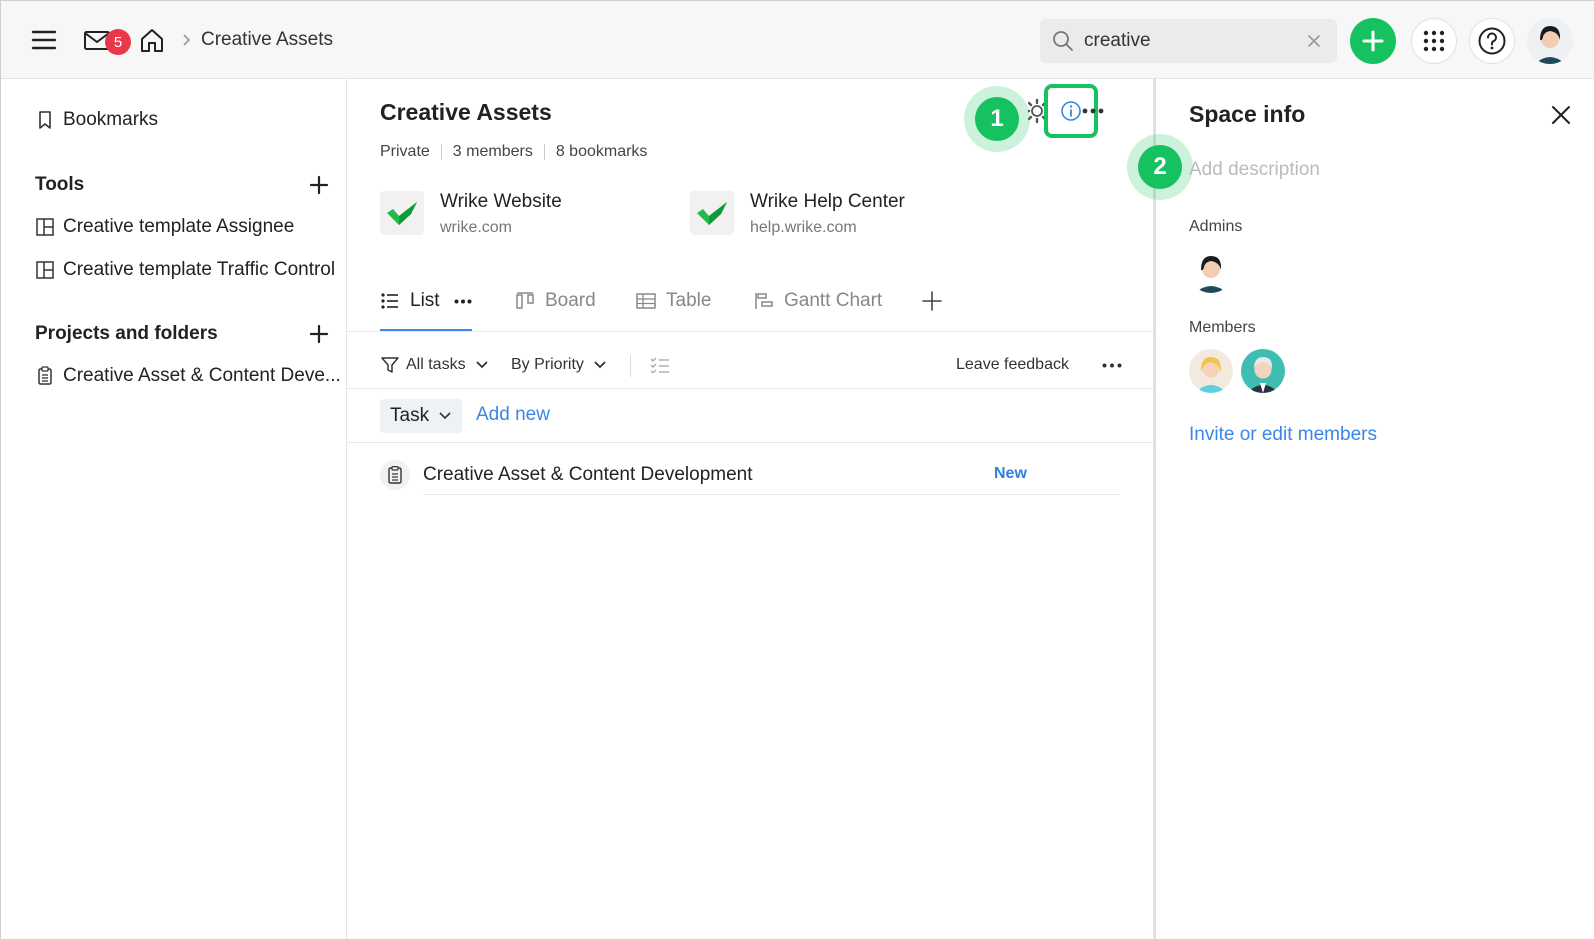  I want to click on grid-icon, so click(1434, 41).